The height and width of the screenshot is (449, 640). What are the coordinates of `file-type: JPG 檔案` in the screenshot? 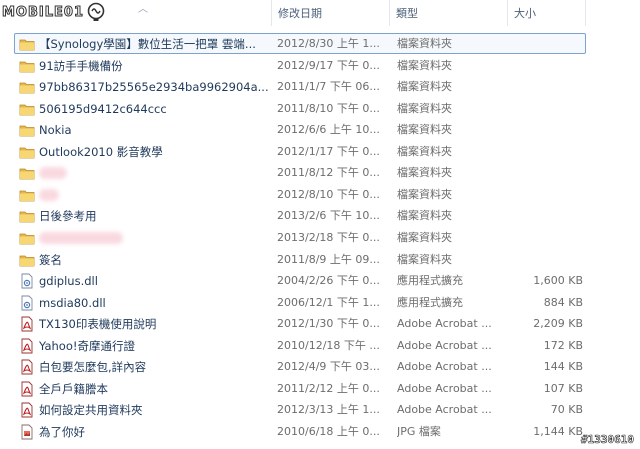 It's located at (419, 431).